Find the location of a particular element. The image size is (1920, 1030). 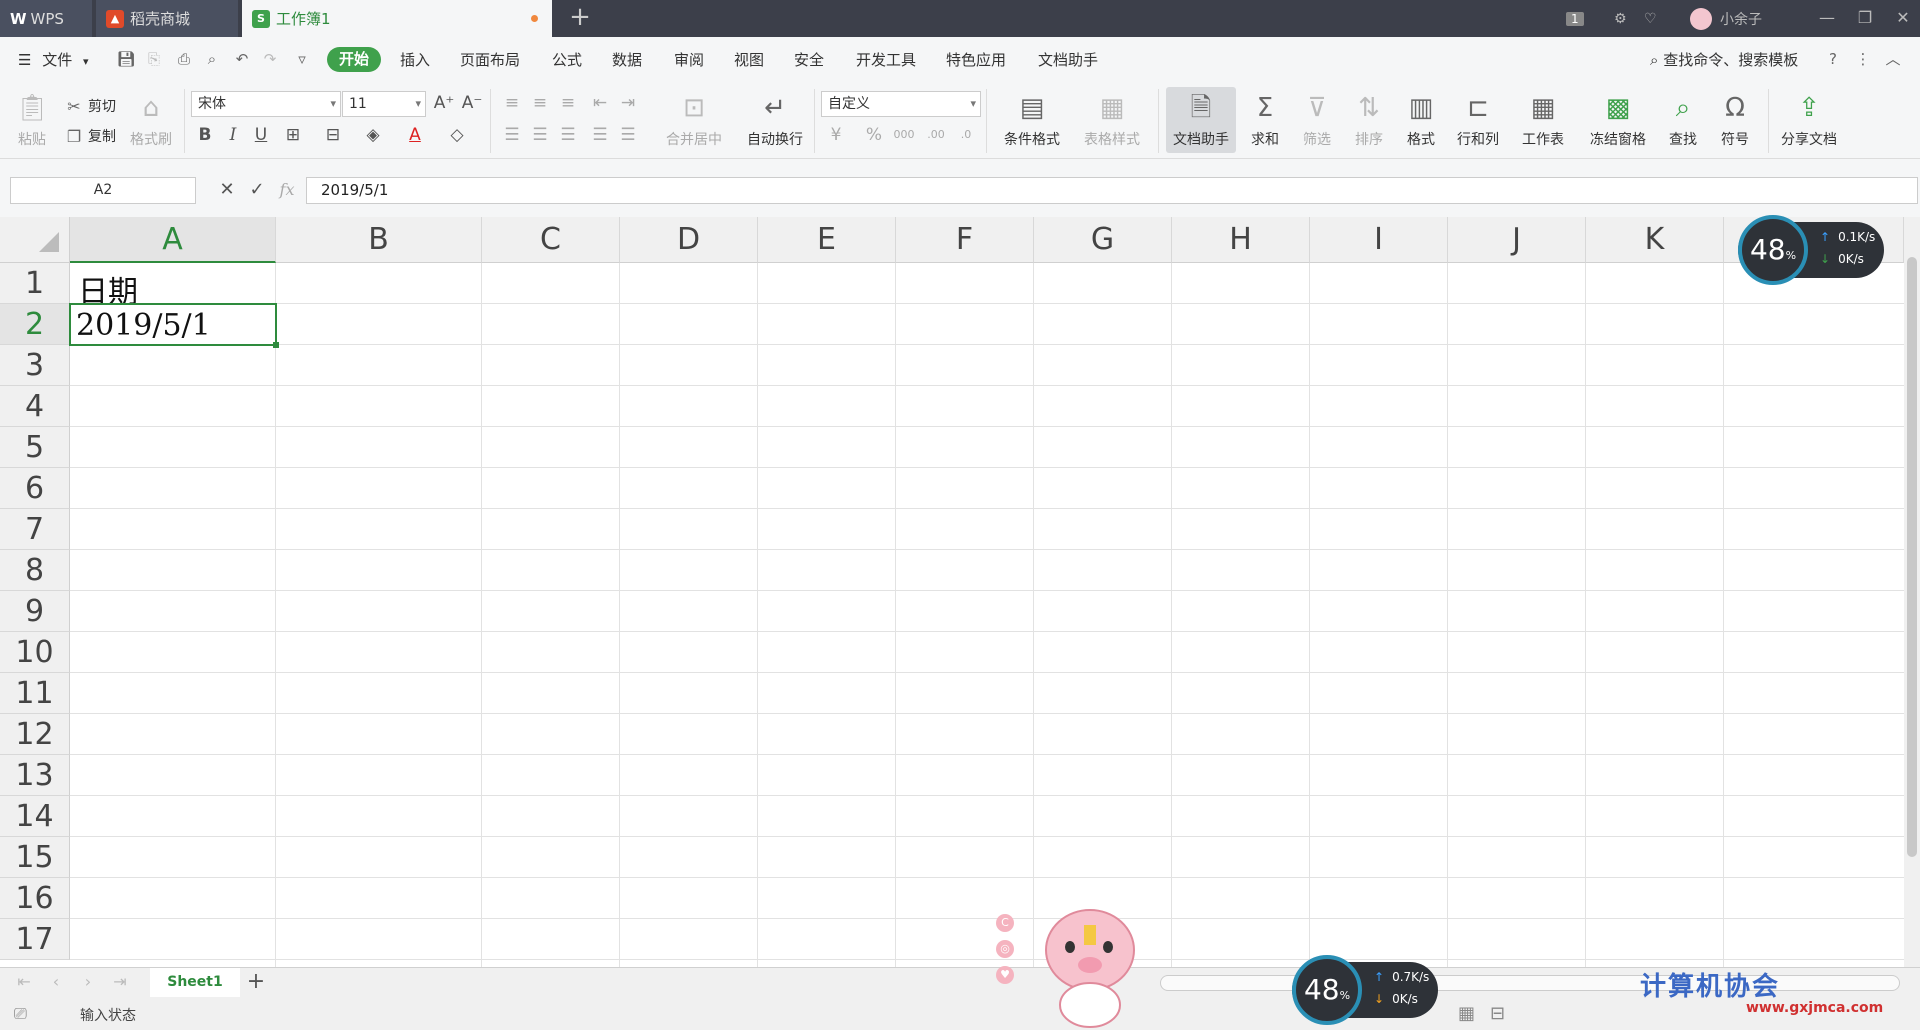

conditional-format-button: ▤ 条件格式 is located at coordinates (1032, 120).